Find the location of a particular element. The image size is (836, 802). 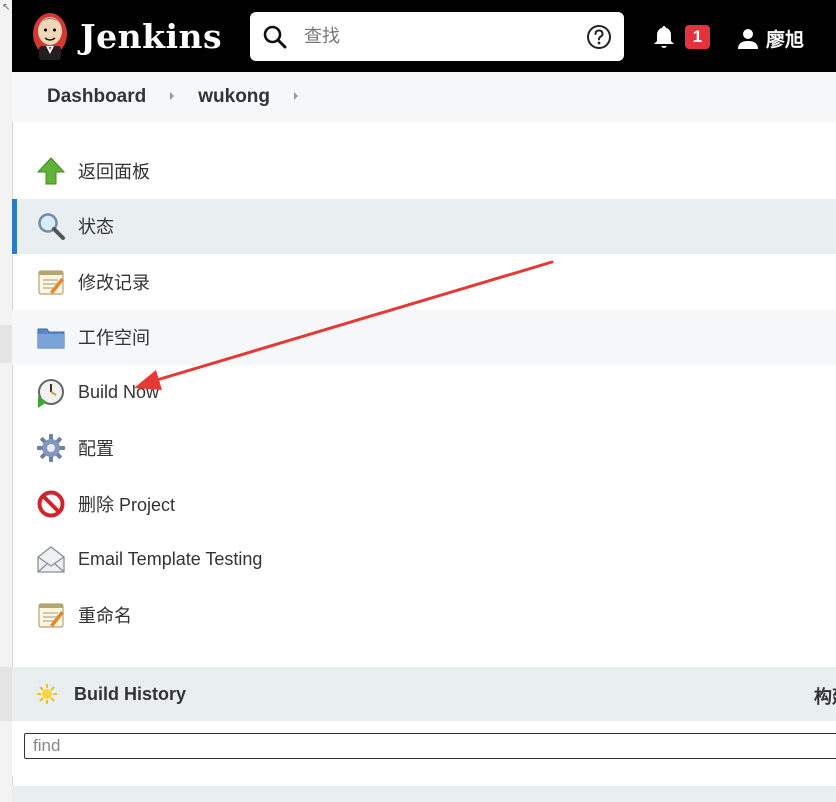

task-label: Build Now is located at coordinates (119, 392).